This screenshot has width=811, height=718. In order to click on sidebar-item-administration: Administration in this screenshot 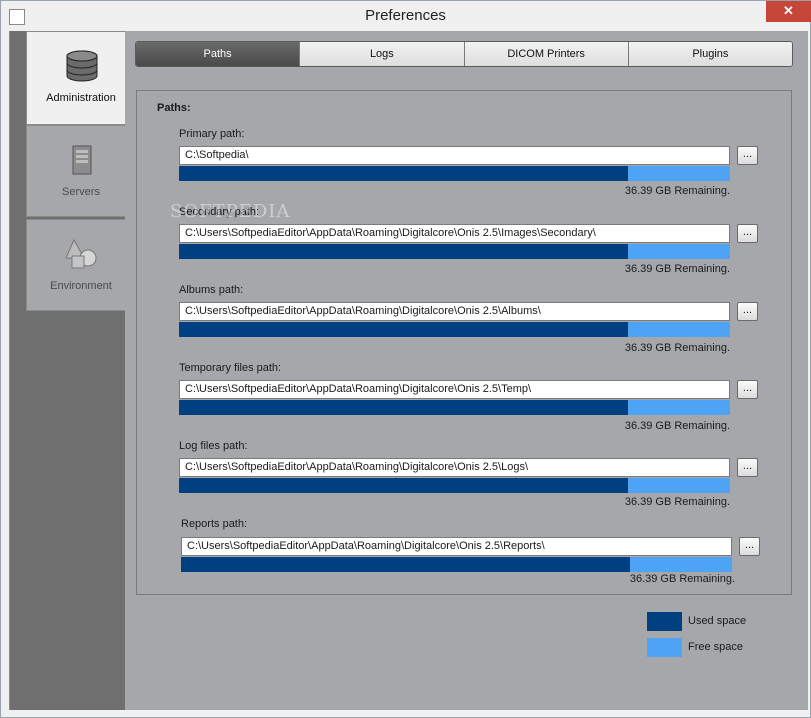, I will do `click(80, 78)`.